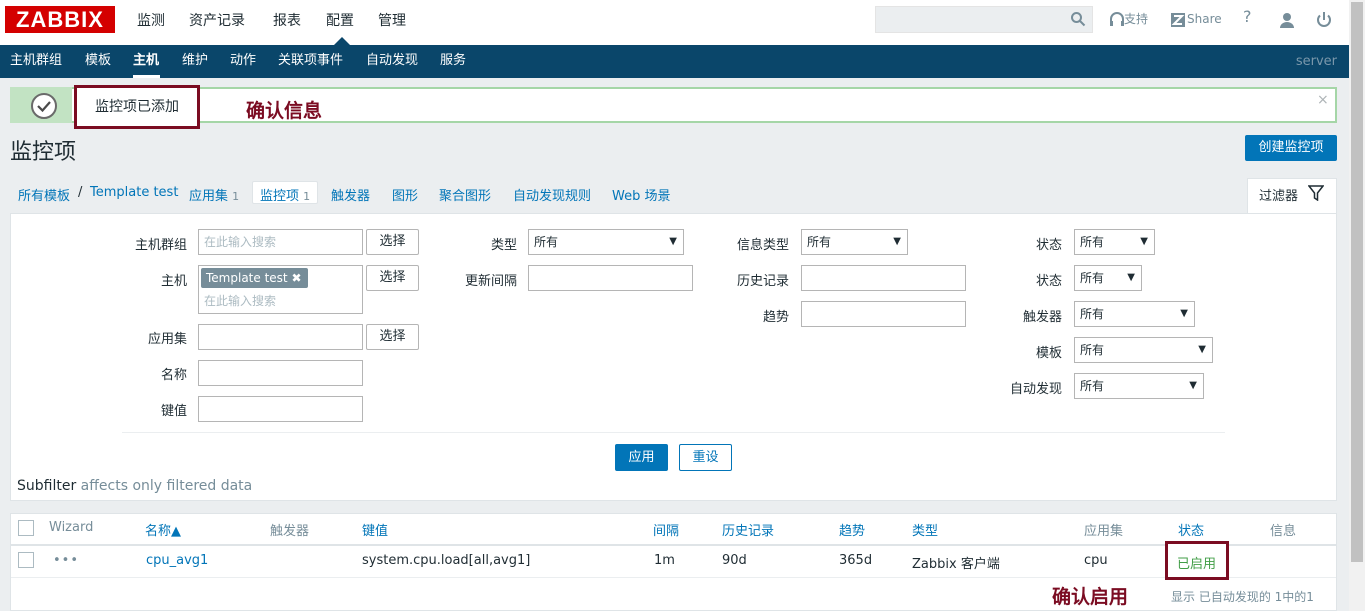 This screenshot has height=611, width=1365. Describe the element at coordinates (151, 22) in the screenshot. I see `menu-monitoring: 监测` at that location.